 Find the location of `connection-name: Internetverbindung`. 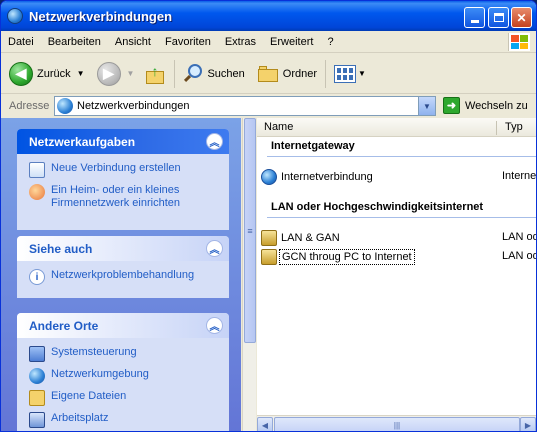

connection-name: Internetverbindung is located at coordinates (327, 176).